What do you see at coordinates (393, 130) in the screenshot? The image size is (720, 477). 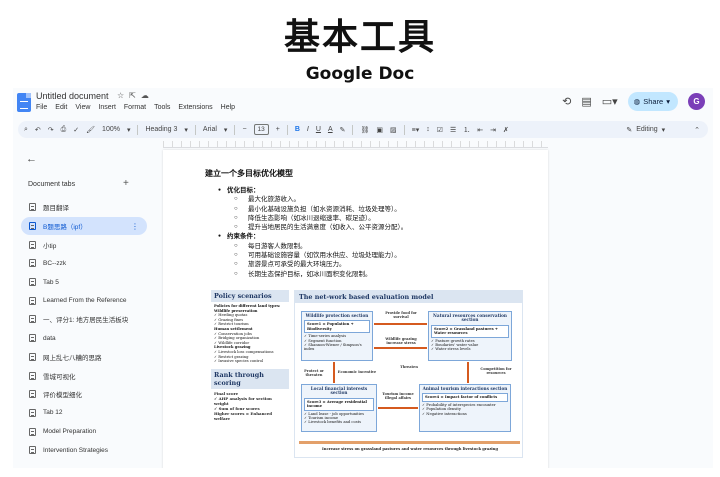 I see `image-icon: ▨` at bounding box center [393, 130].